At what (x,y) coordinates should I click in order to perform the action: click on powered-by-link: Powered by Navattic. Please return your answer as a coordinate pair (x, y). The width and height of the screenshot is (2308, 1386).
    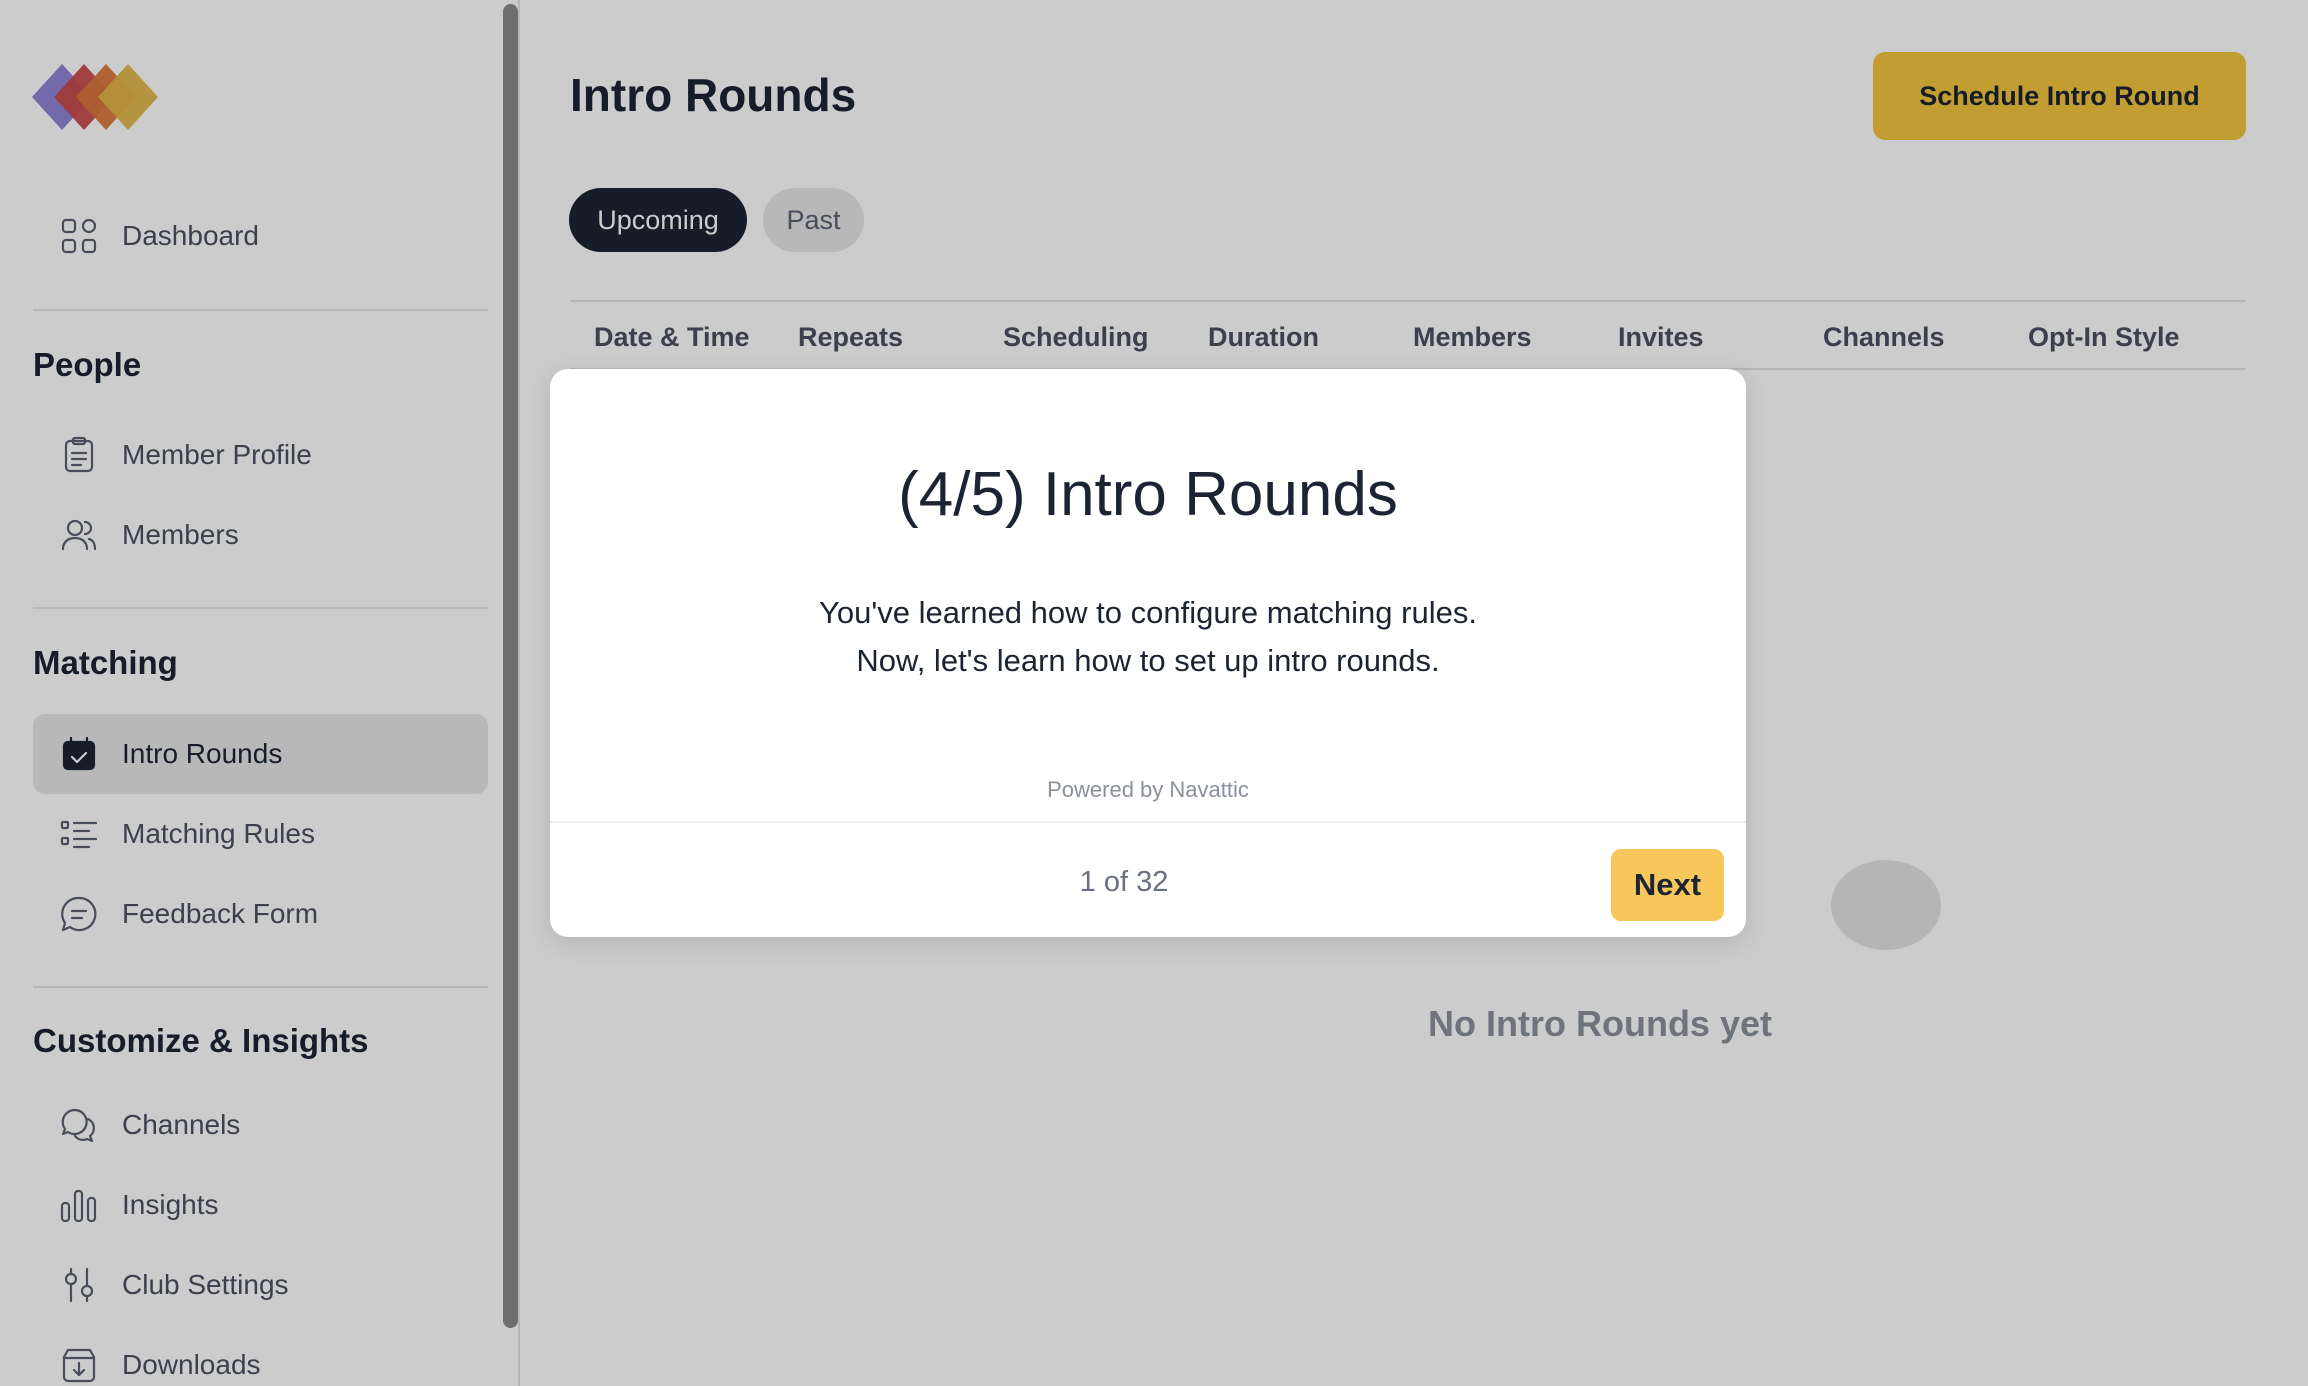
    Looking at the image, I should click on (1148, 790).